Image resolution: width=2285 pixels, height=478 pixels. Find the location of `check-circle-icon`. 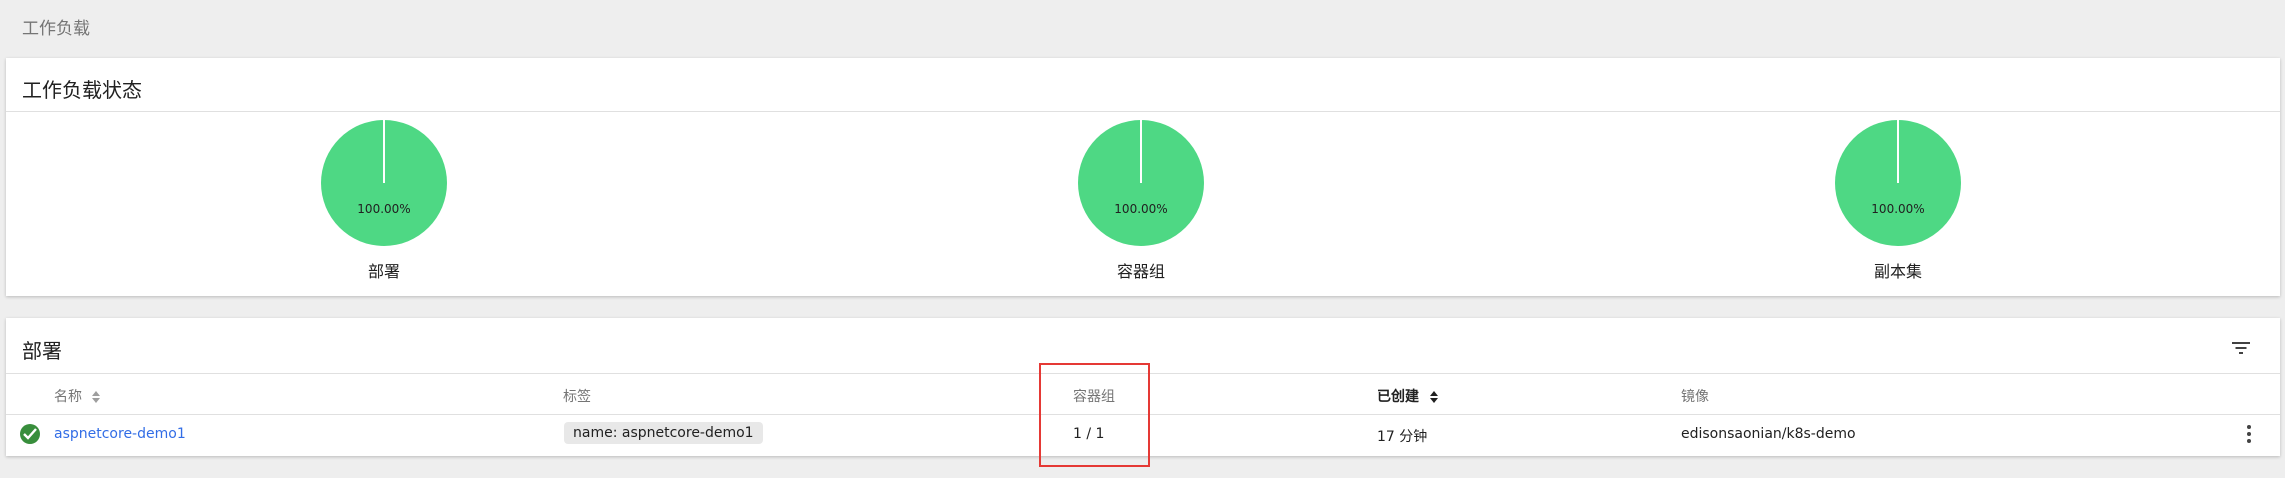

check-circle-icon is located at coordinates (30, 434).